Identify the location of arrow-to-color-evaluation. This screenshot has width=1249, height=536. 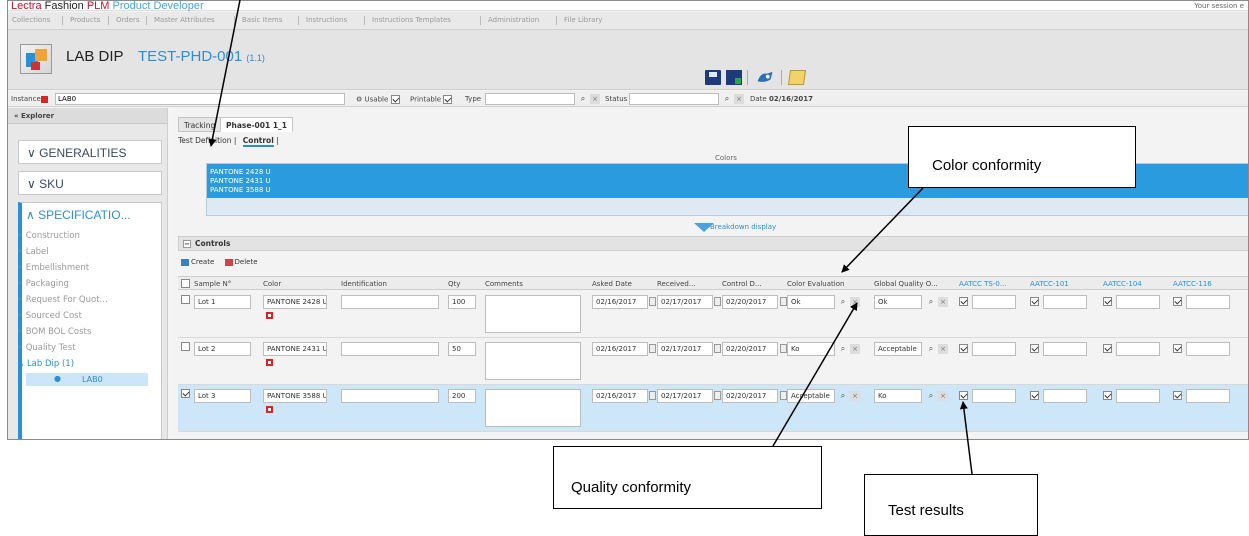
(882, 230).